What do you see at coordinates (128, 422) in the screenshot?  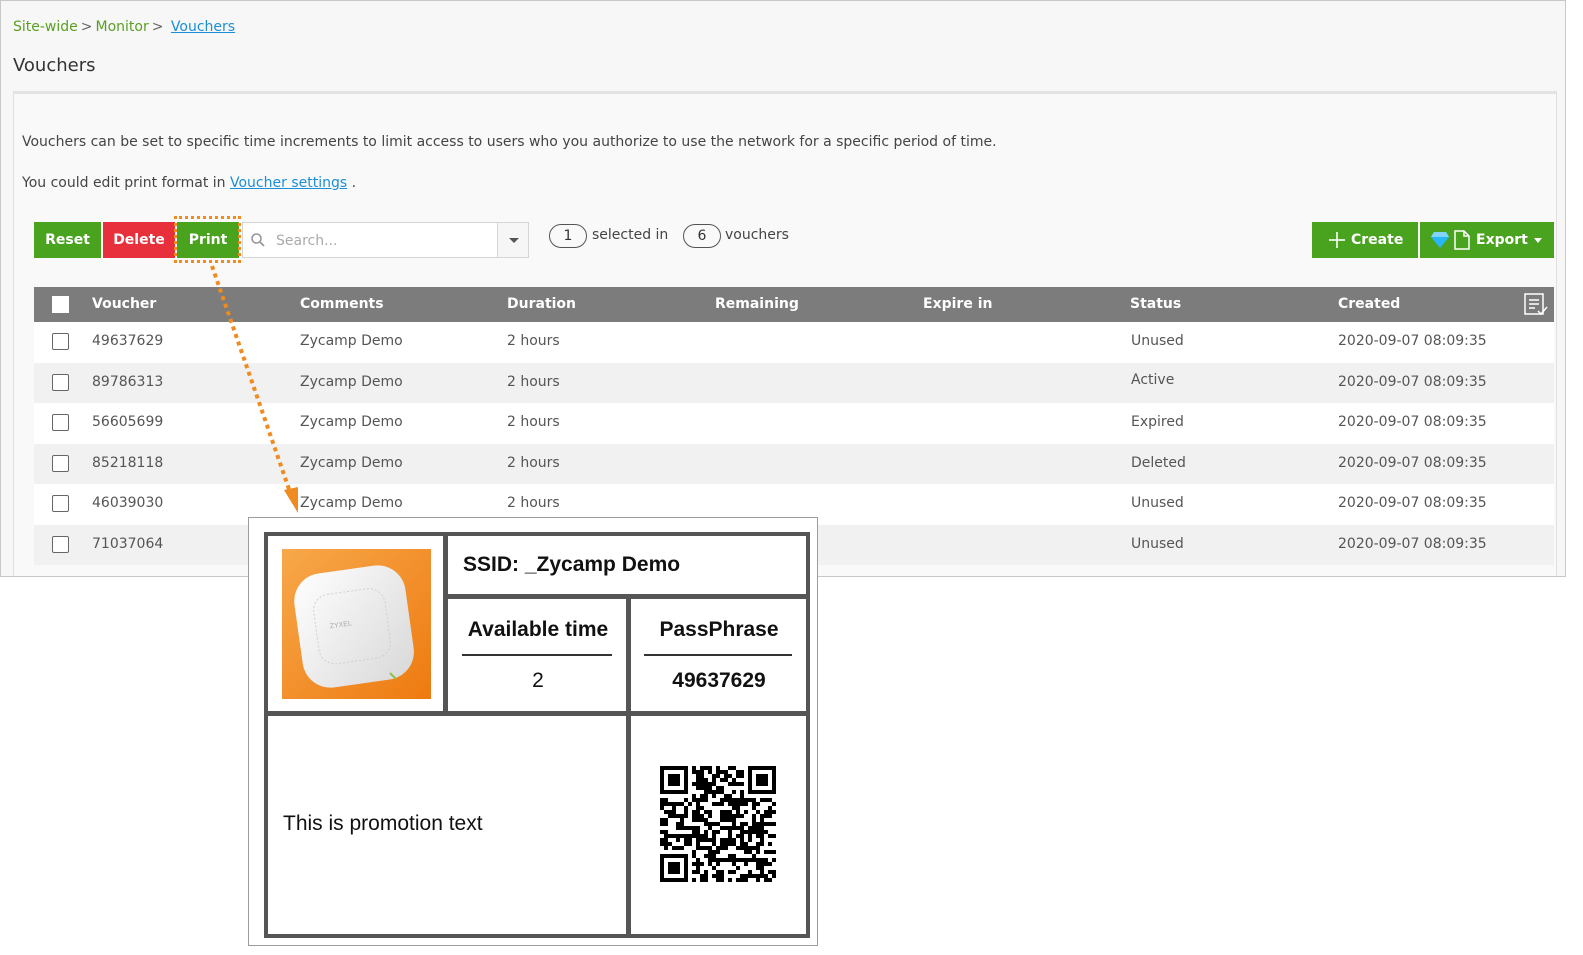 I see `cell-voucher: 56605699` at bounding box center [128, 422].